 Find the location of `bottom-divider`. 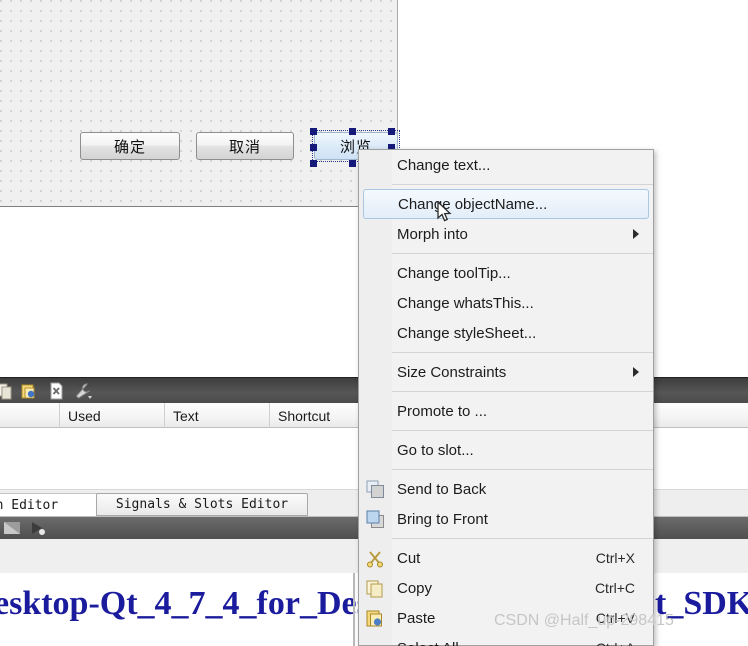

bottom-divider is located at coordinates (354, 609).